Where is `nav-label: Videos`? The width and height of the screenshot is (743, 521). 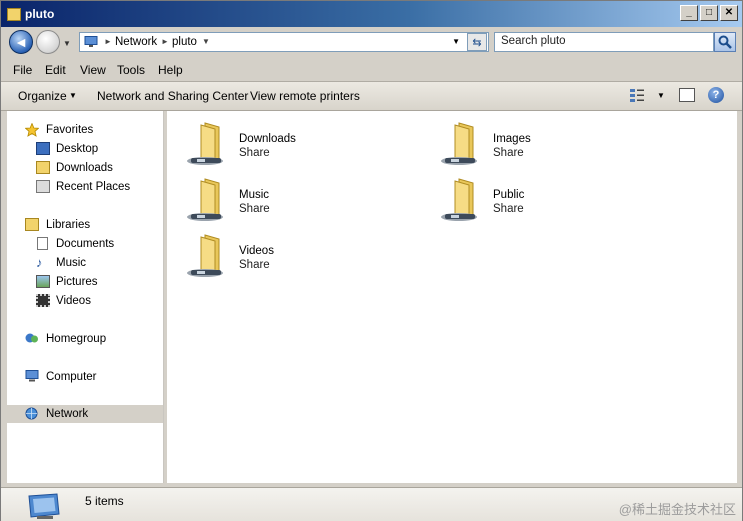
nav-label: Videos is located at coordinates (73, 301).